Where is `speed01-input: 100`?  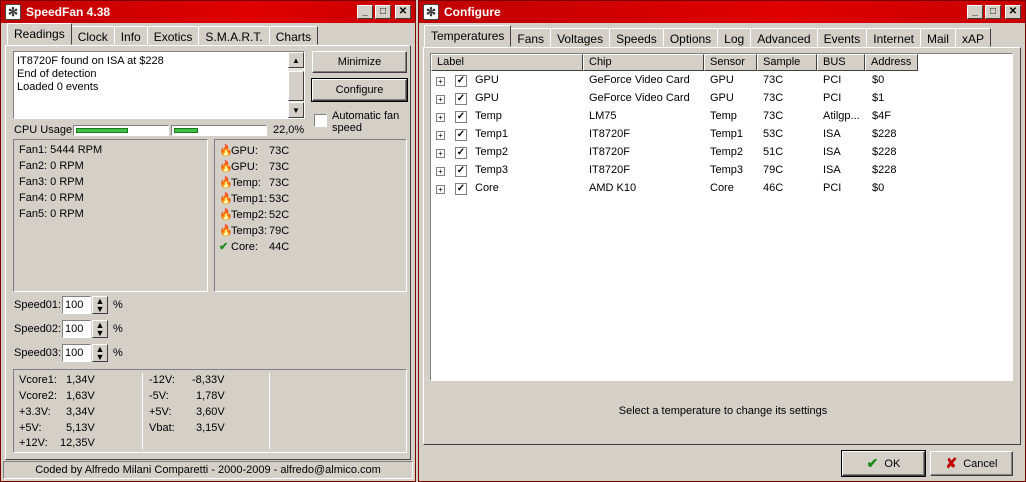 speed01-input: 100 is located at coordinates (76, 305).